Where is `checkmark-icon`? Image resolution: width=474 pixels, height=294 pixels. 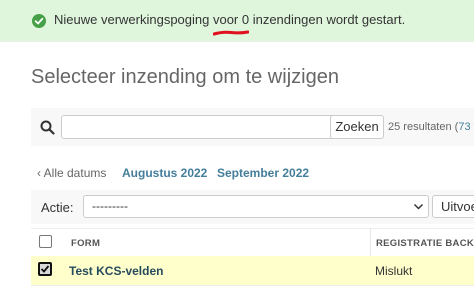
checkmark-icon is located at coordinates (45, 269).